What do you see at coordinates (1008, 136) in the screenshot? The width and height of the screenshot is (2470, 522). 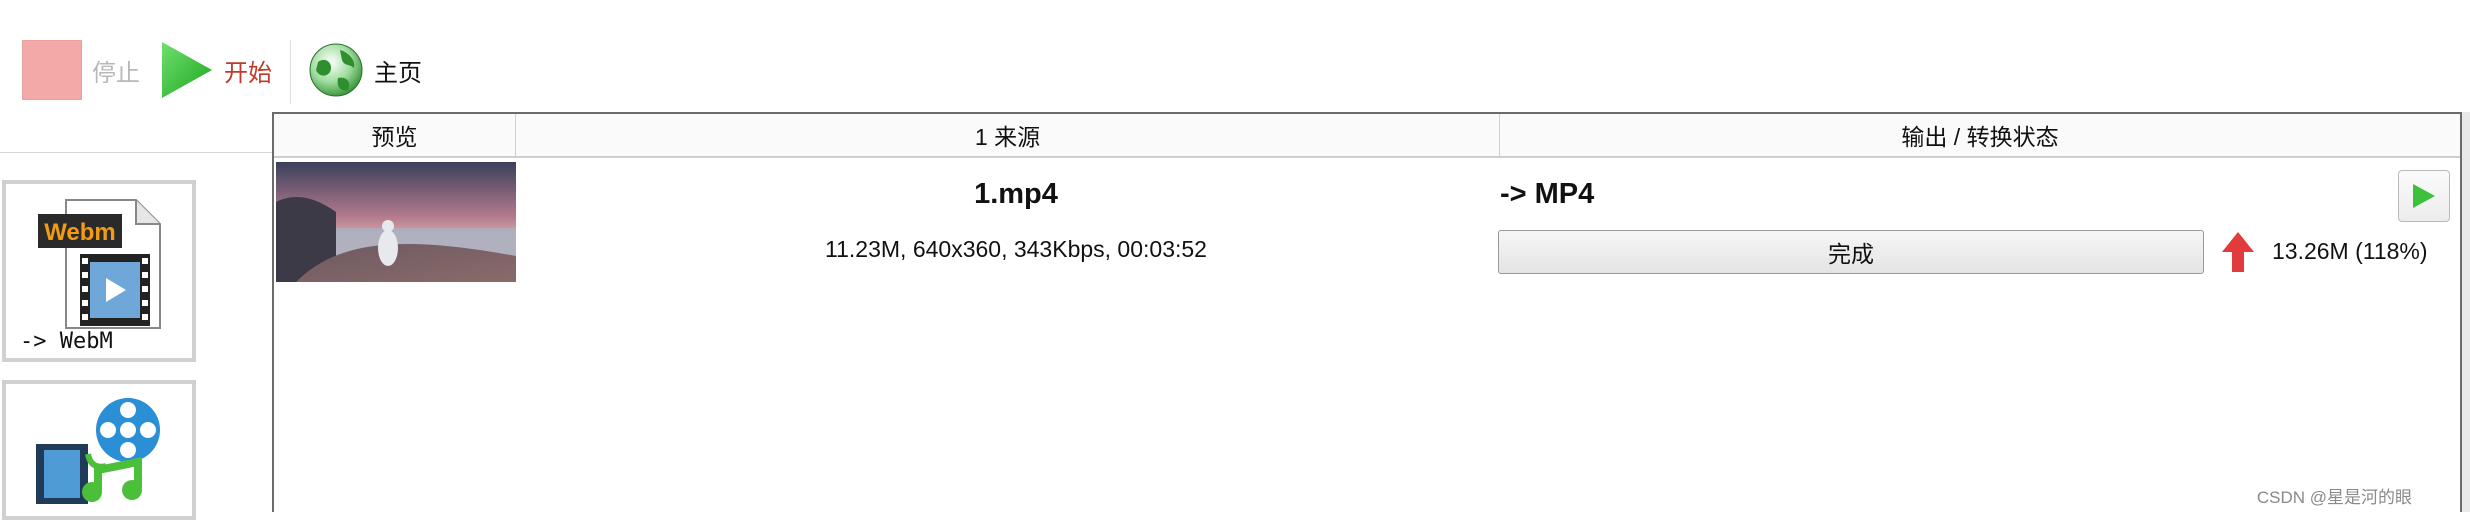 I see `column-header-source: 1 来源` at bounding box center [1008, 136].